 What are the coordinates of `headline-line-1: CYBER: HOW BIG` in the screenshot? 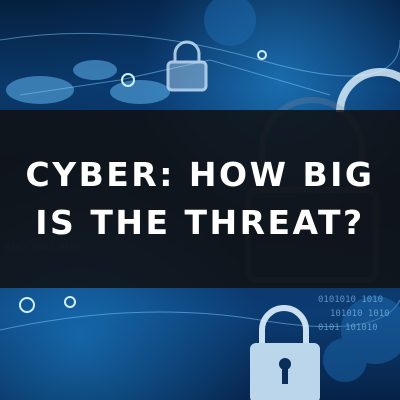 It's located at (200, 174).